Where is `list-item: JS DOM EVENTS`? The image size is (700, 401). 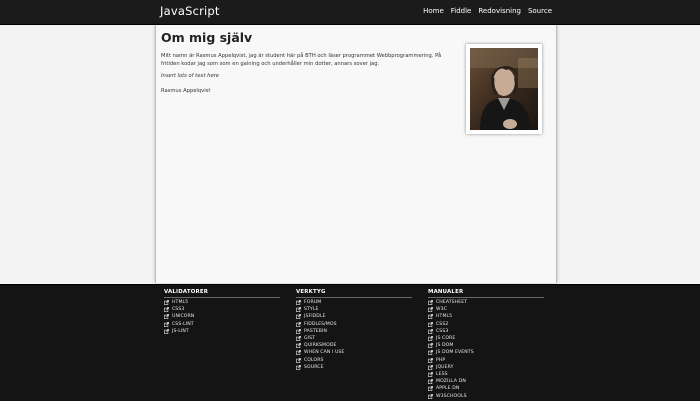
list-item: JS DOM EVENTS is located at coordinates (486, 352).